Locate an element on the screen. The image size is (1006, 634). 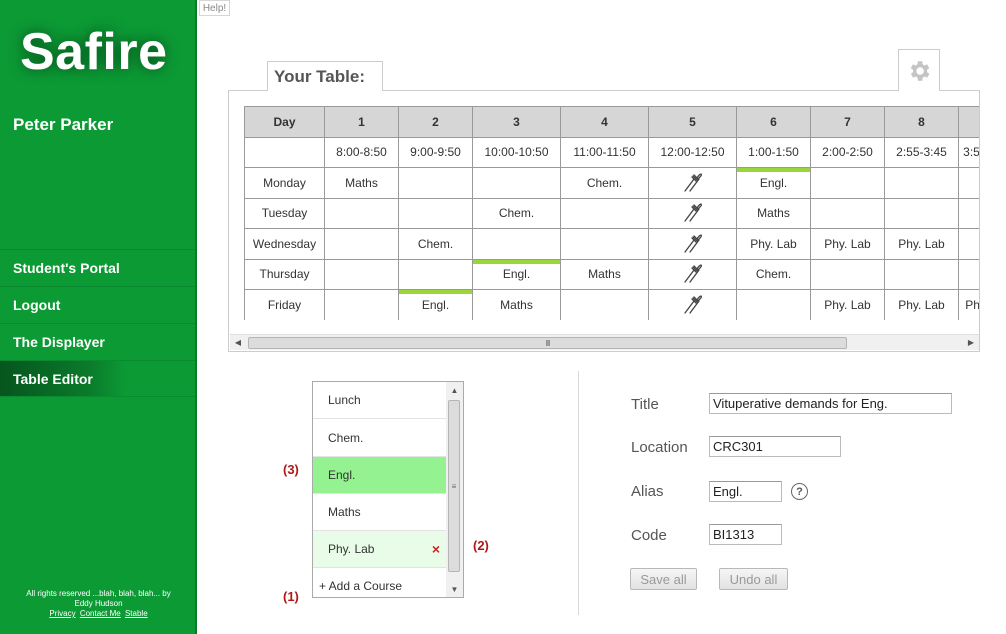
scroll-left-arrow-icon: ◀ is located at coordinates (238, 342).